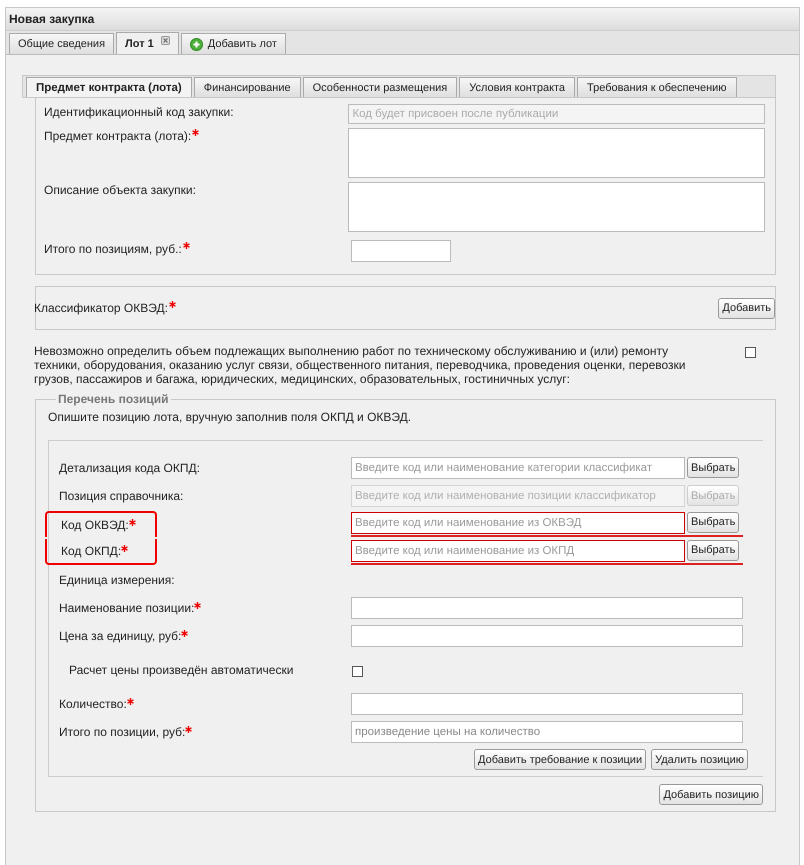 The image size is (804, 865). Describe the element at coordinates (181, 670) in the screenshot. I see `field-label: Расчет цены произведён автоматически` at that location.